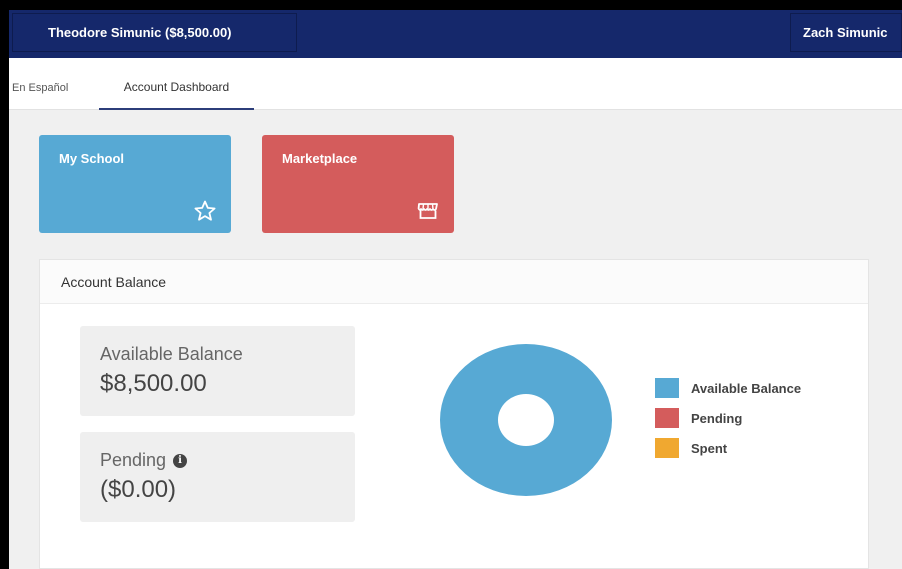 Image resolution: width=902 pixels, height=569 pixels. Describe the element at coordinates (92, 158) in the screenshot. I see `my-school-tile-label: My School` at that location.